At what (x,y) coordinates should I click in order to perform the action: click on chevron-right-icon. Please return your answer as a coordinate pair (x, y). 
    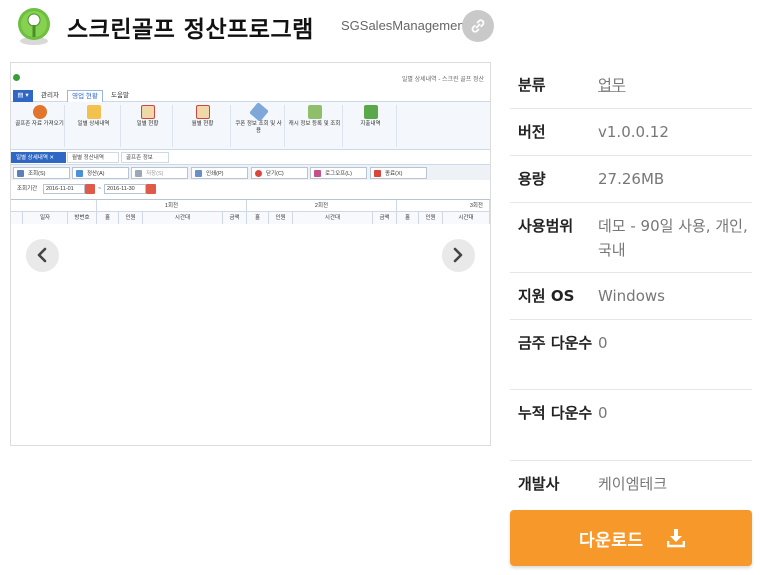
    Looking at the image, I should click on (458, 255).